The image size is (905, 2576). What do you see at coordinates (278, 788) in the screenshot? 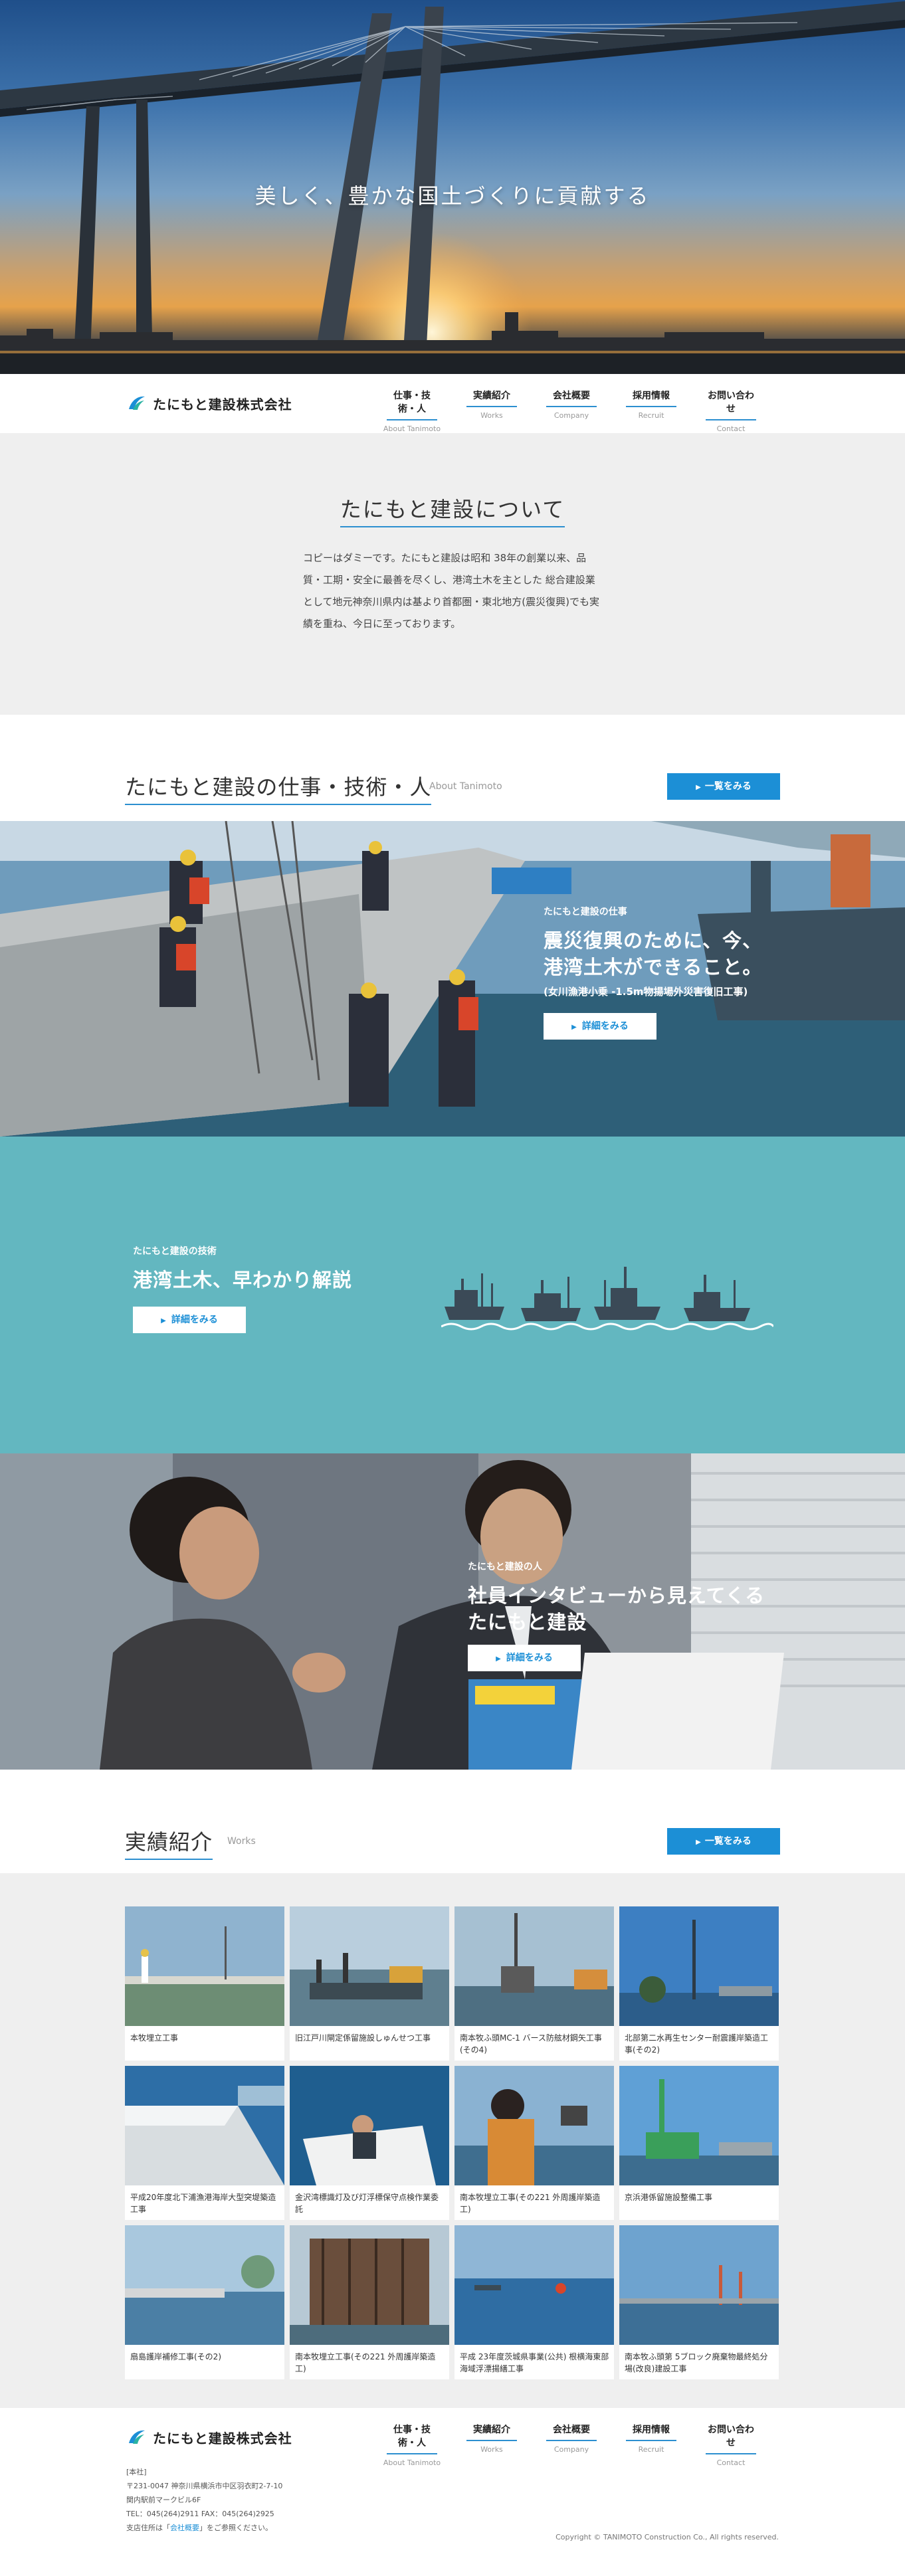
I see `section-title: たにもと建設の仕事・技術・人` at bounding box center [278, 788].